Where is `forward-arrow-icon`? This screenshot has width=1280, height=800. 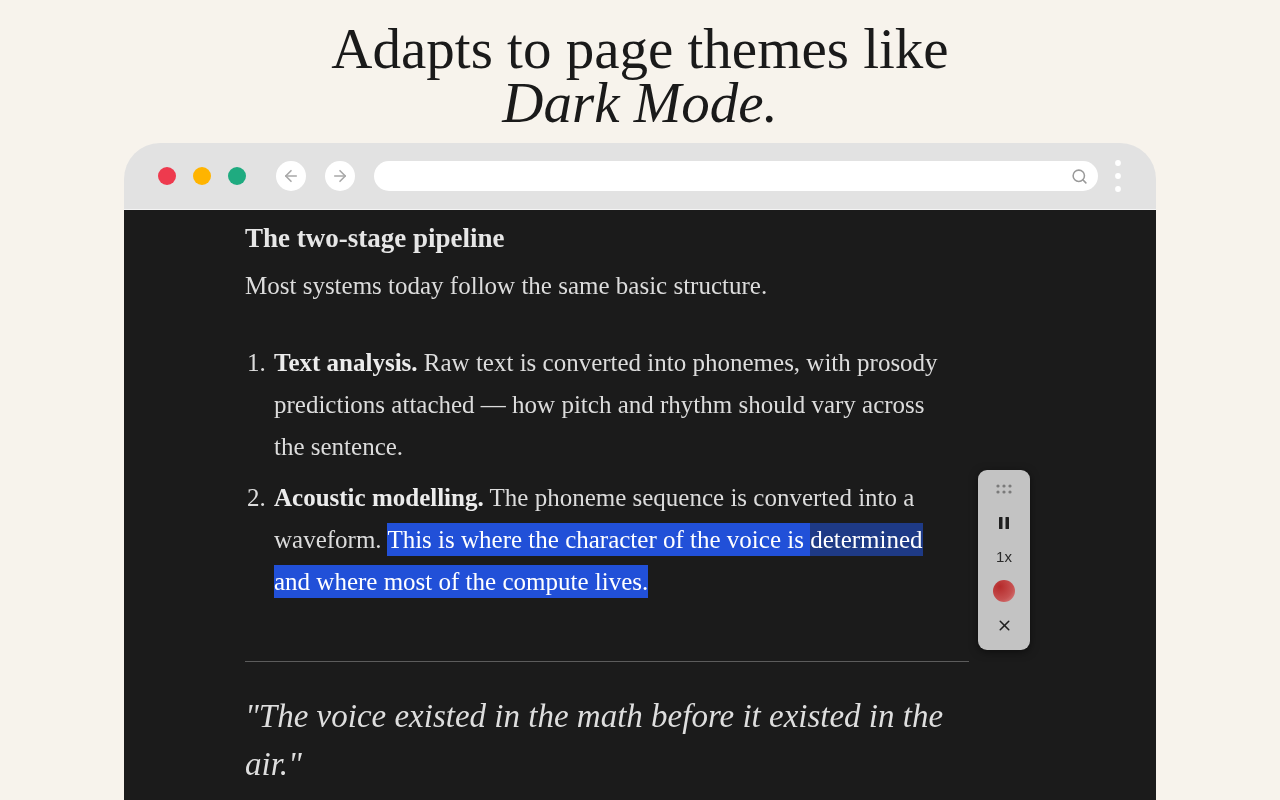
forward-arrow-icon is located at coordinates (340, 176).